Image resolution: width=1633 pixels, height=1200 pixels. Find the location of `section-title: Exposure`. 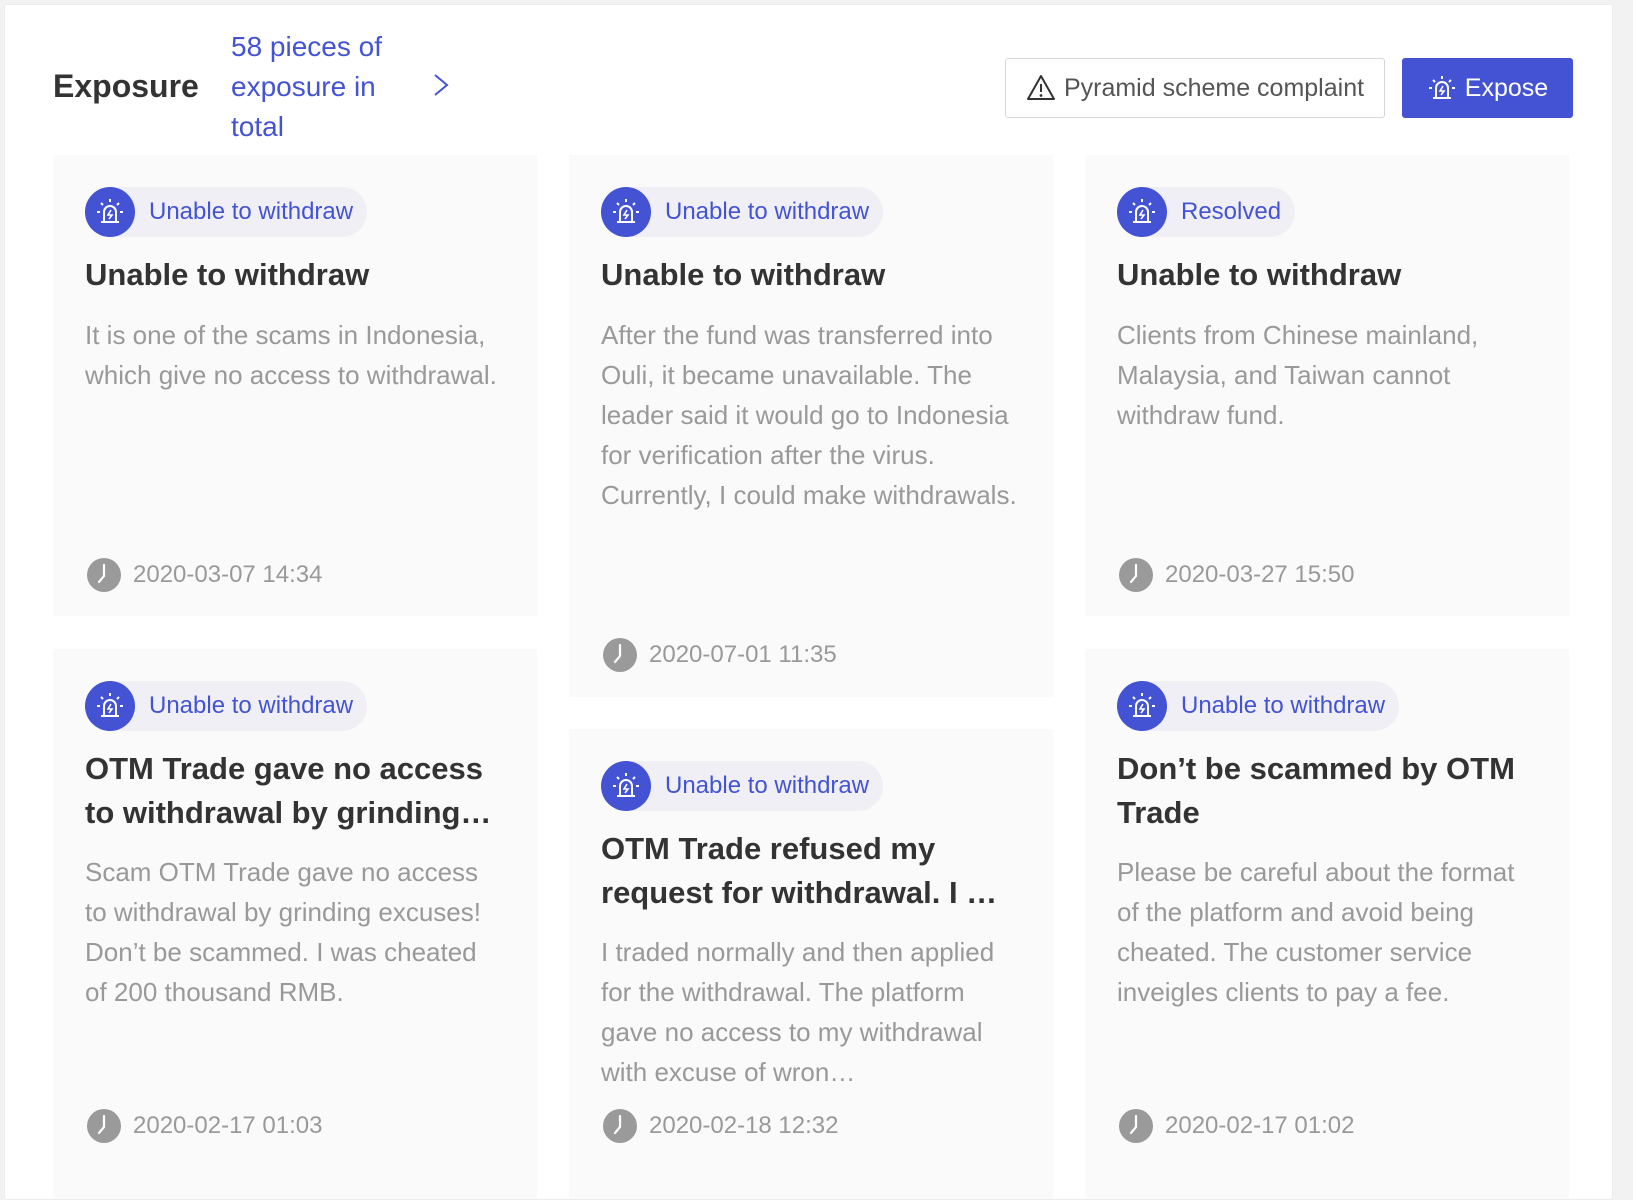

section-title: Exposure is located at coordinates (126, 86).